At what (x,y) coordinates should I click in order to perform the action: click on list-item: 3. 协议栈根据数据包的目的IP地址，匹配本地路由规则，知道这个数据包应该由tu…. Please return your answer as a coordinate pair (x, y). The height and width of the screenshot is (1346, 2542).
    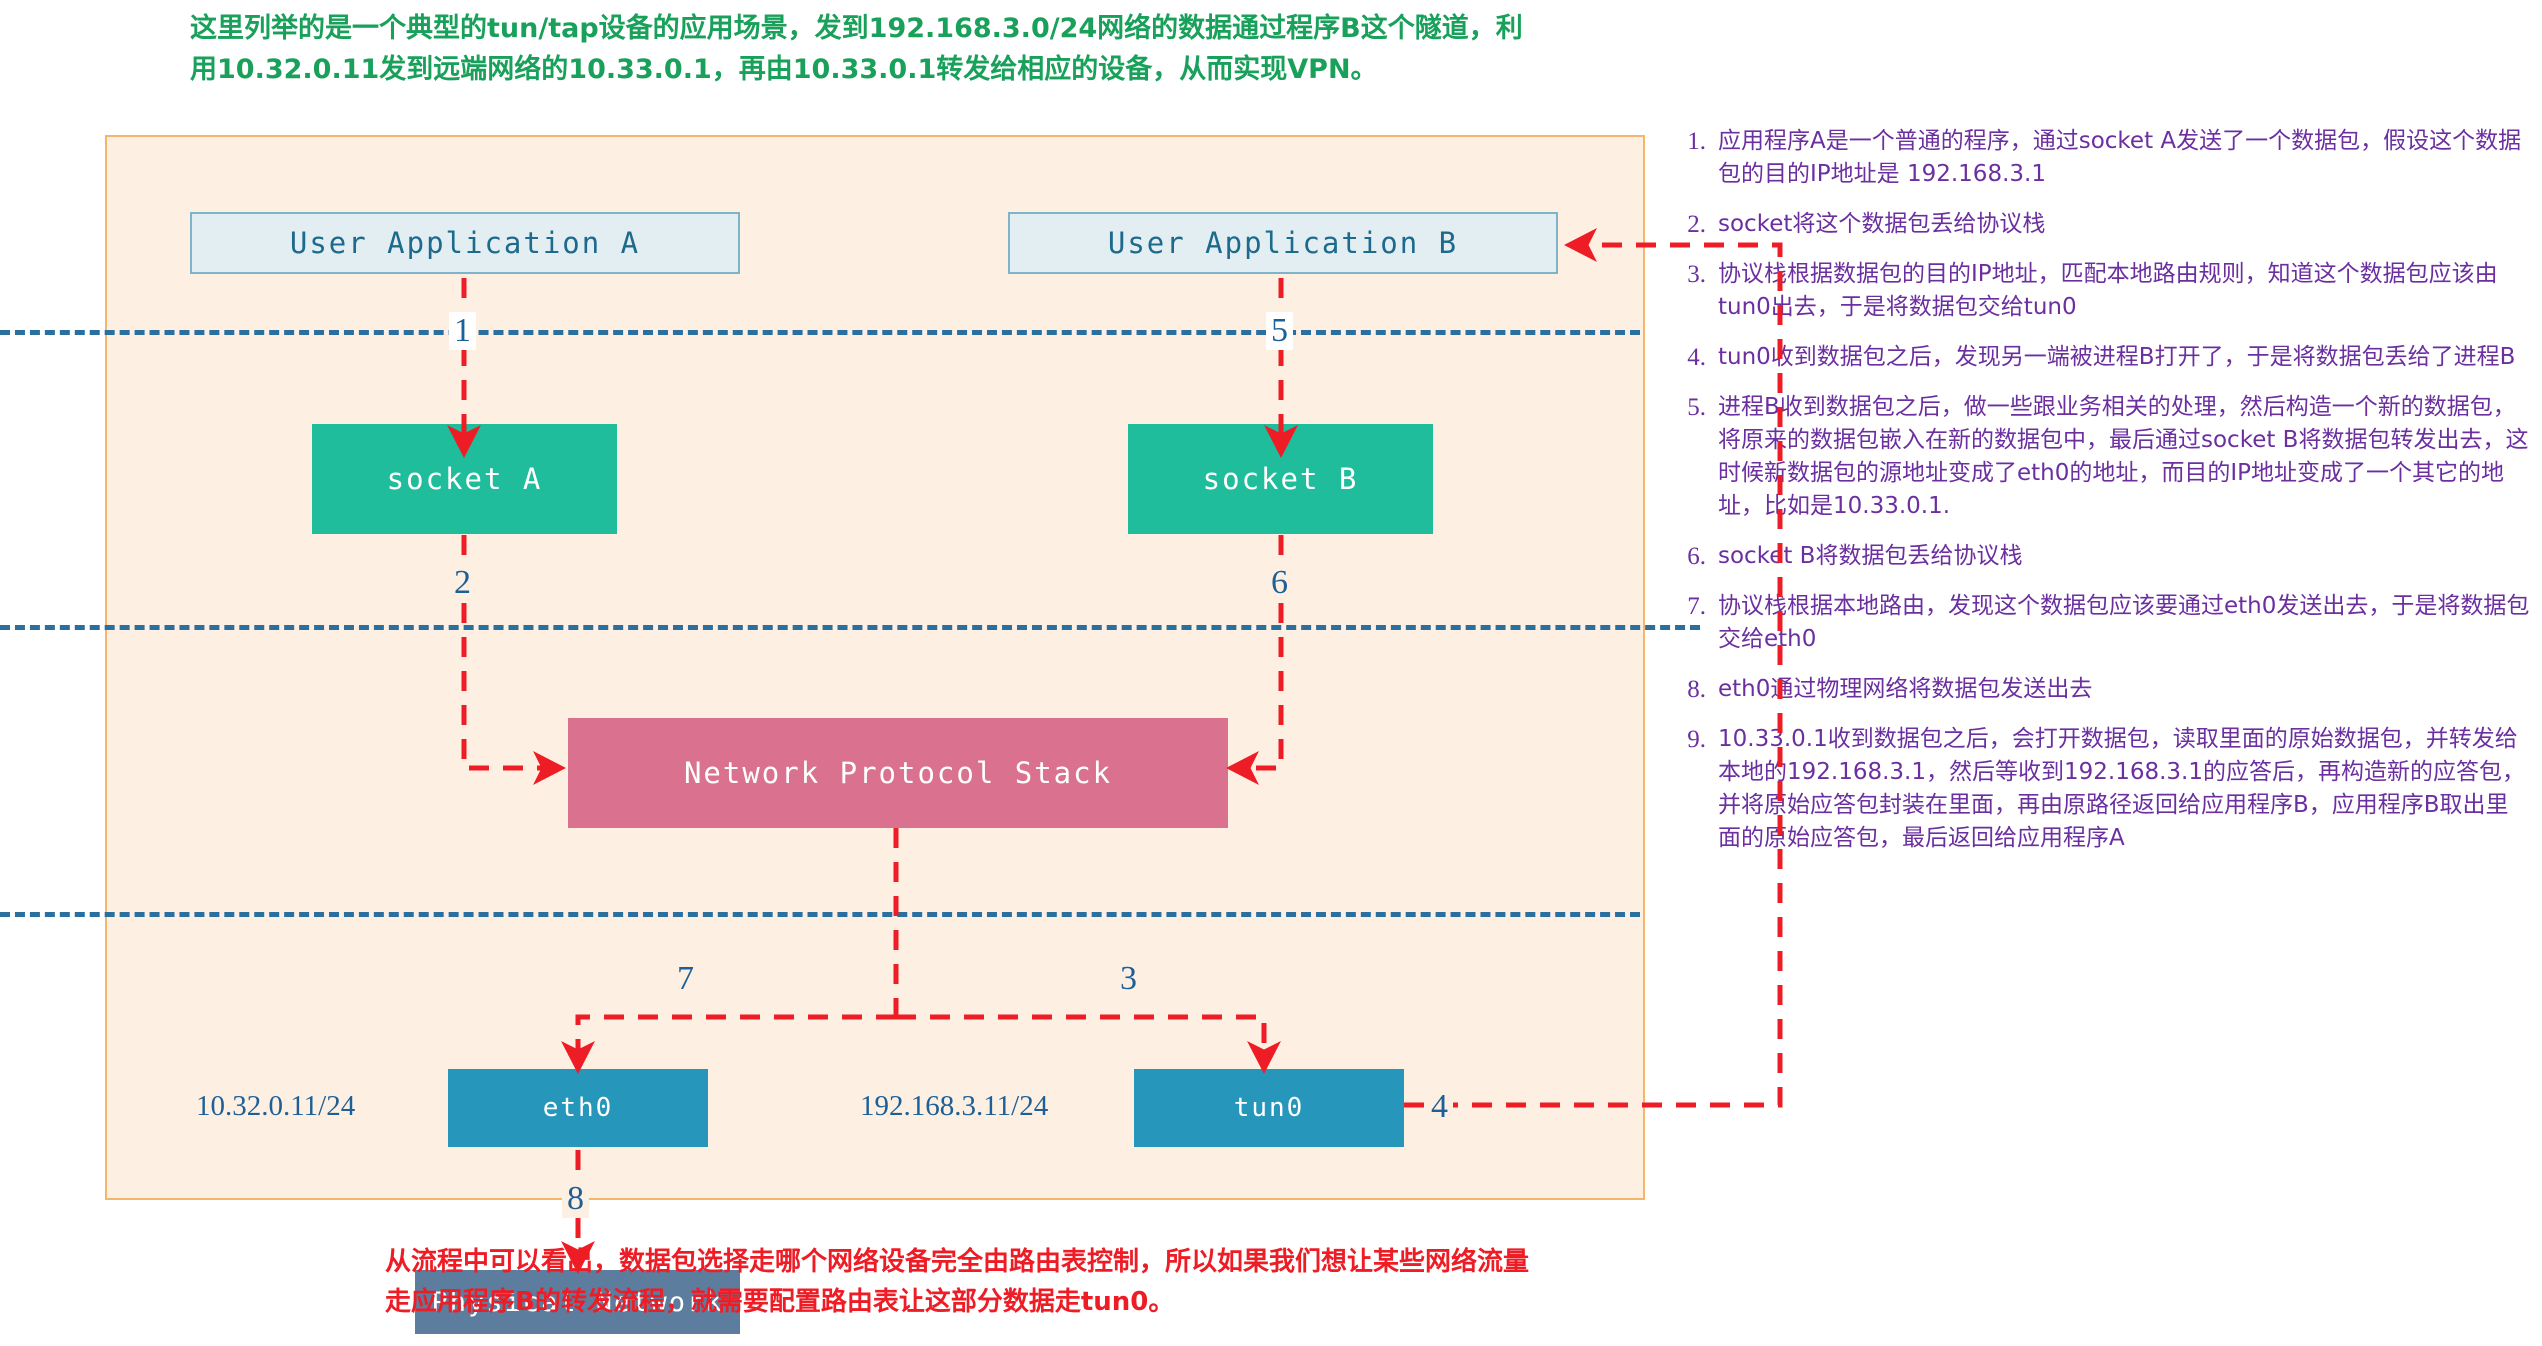
    Looking at the image, I should click on (2095, 291).